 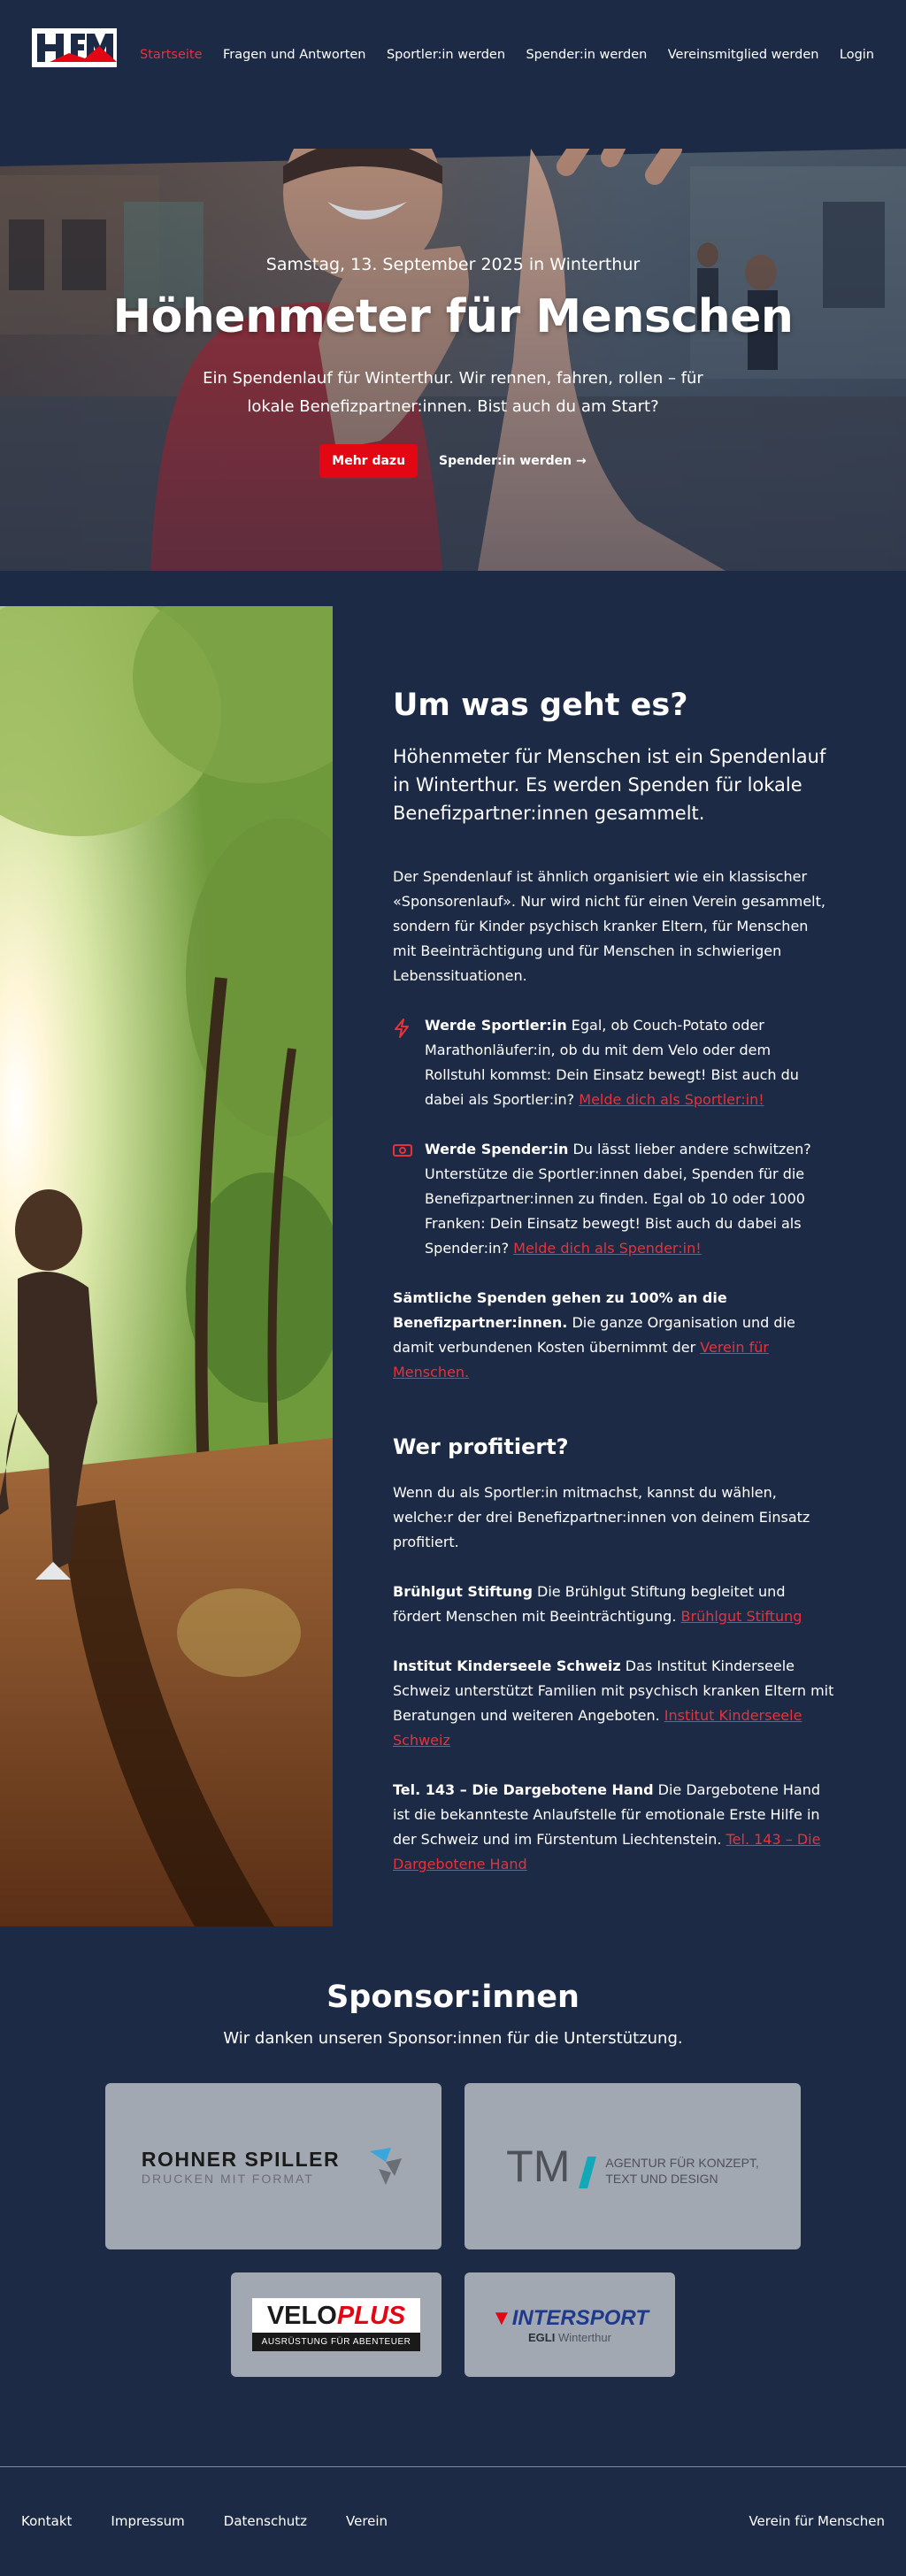 What do you see at coordinates (368, 461) in the screenshot?
I see `mehr-dazu-button: Mehr dazu` at bounding box center [368, 461].